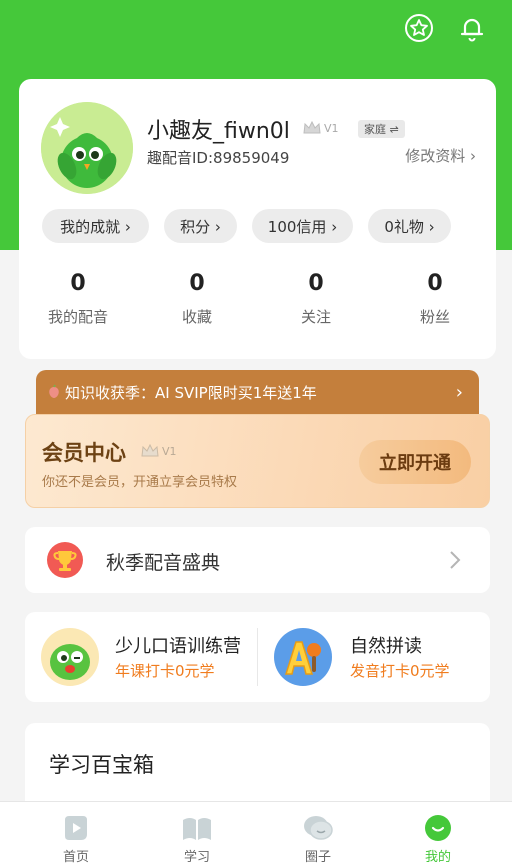 The height and width of the screenshot is (867, 512). I want to click on nav-home: 首页, so click(76, 839).